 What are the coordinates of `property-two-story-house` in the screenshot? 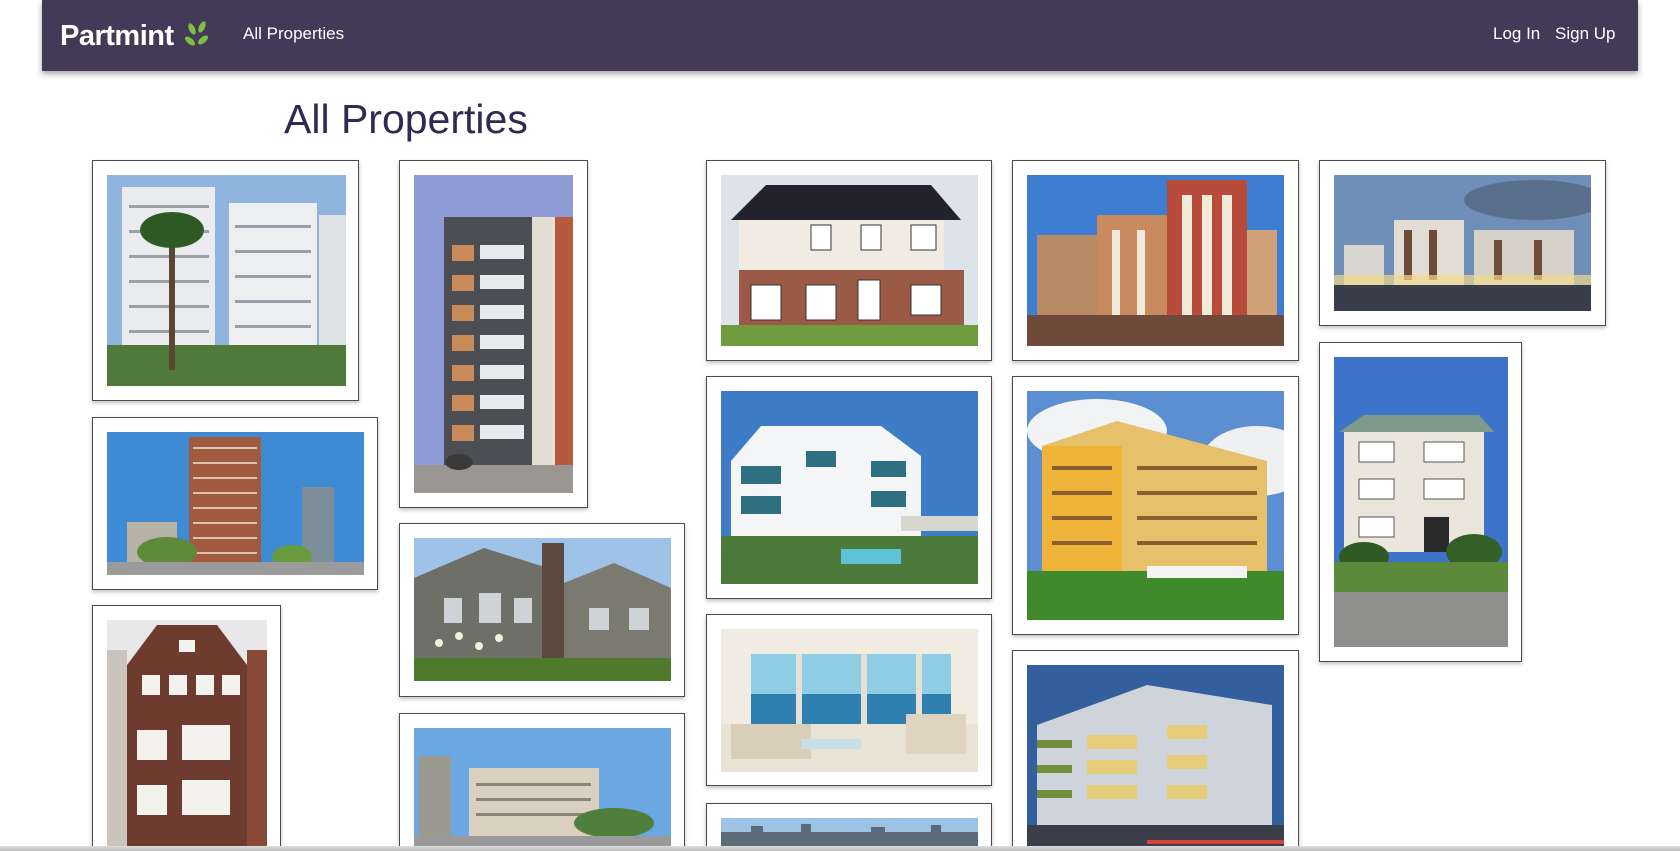 It's located at (849, 260).